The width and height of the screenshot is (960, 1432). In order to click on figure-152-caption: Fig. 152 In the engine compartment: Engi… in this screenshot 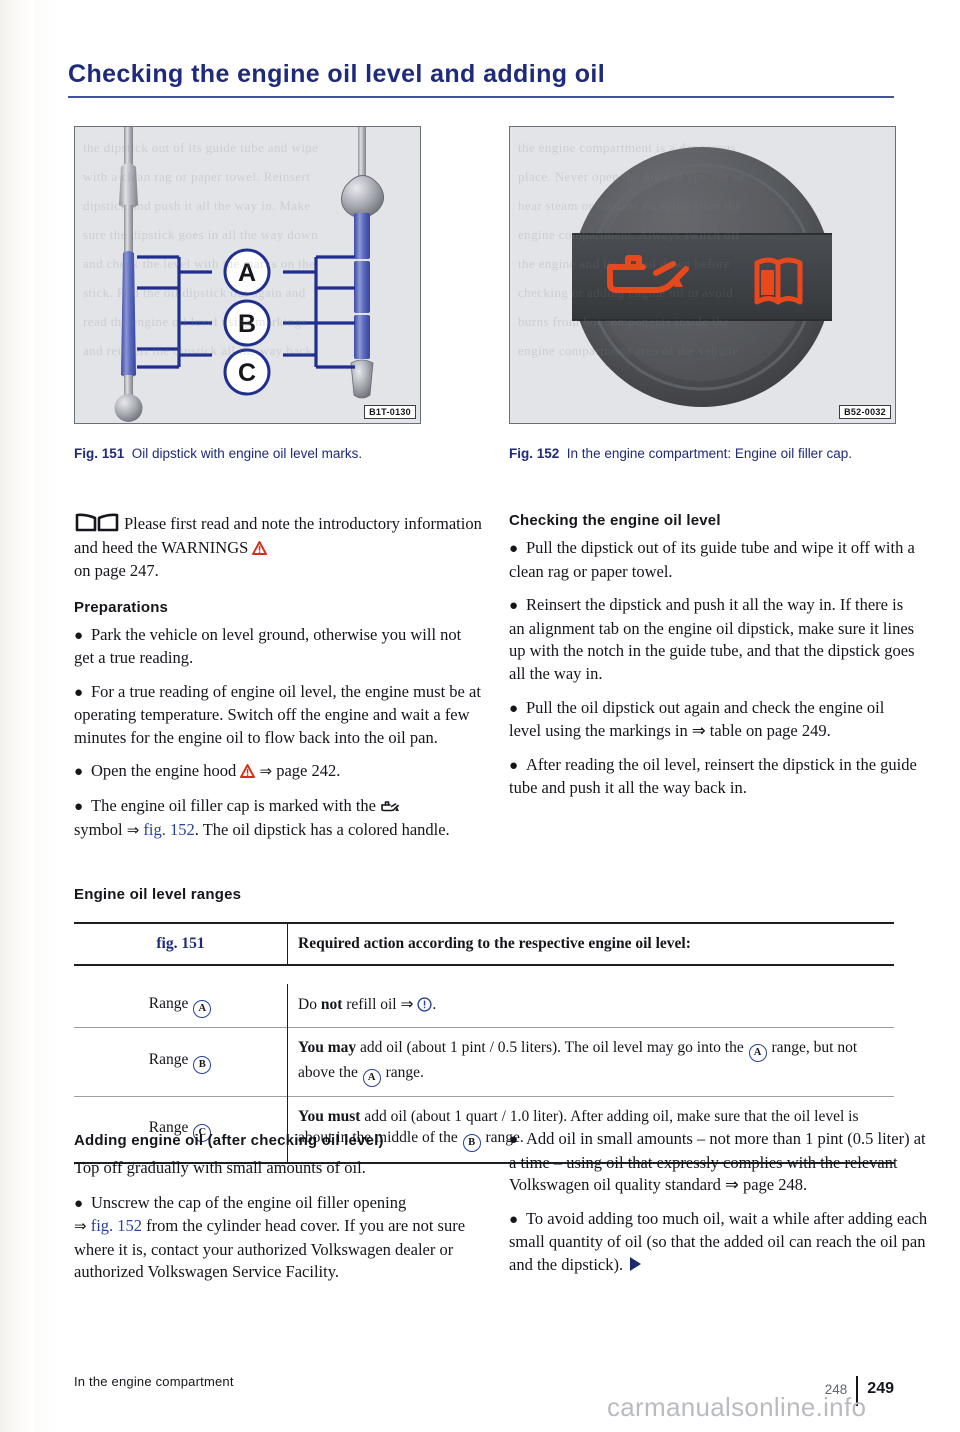, I will do `click(709, 453)`.